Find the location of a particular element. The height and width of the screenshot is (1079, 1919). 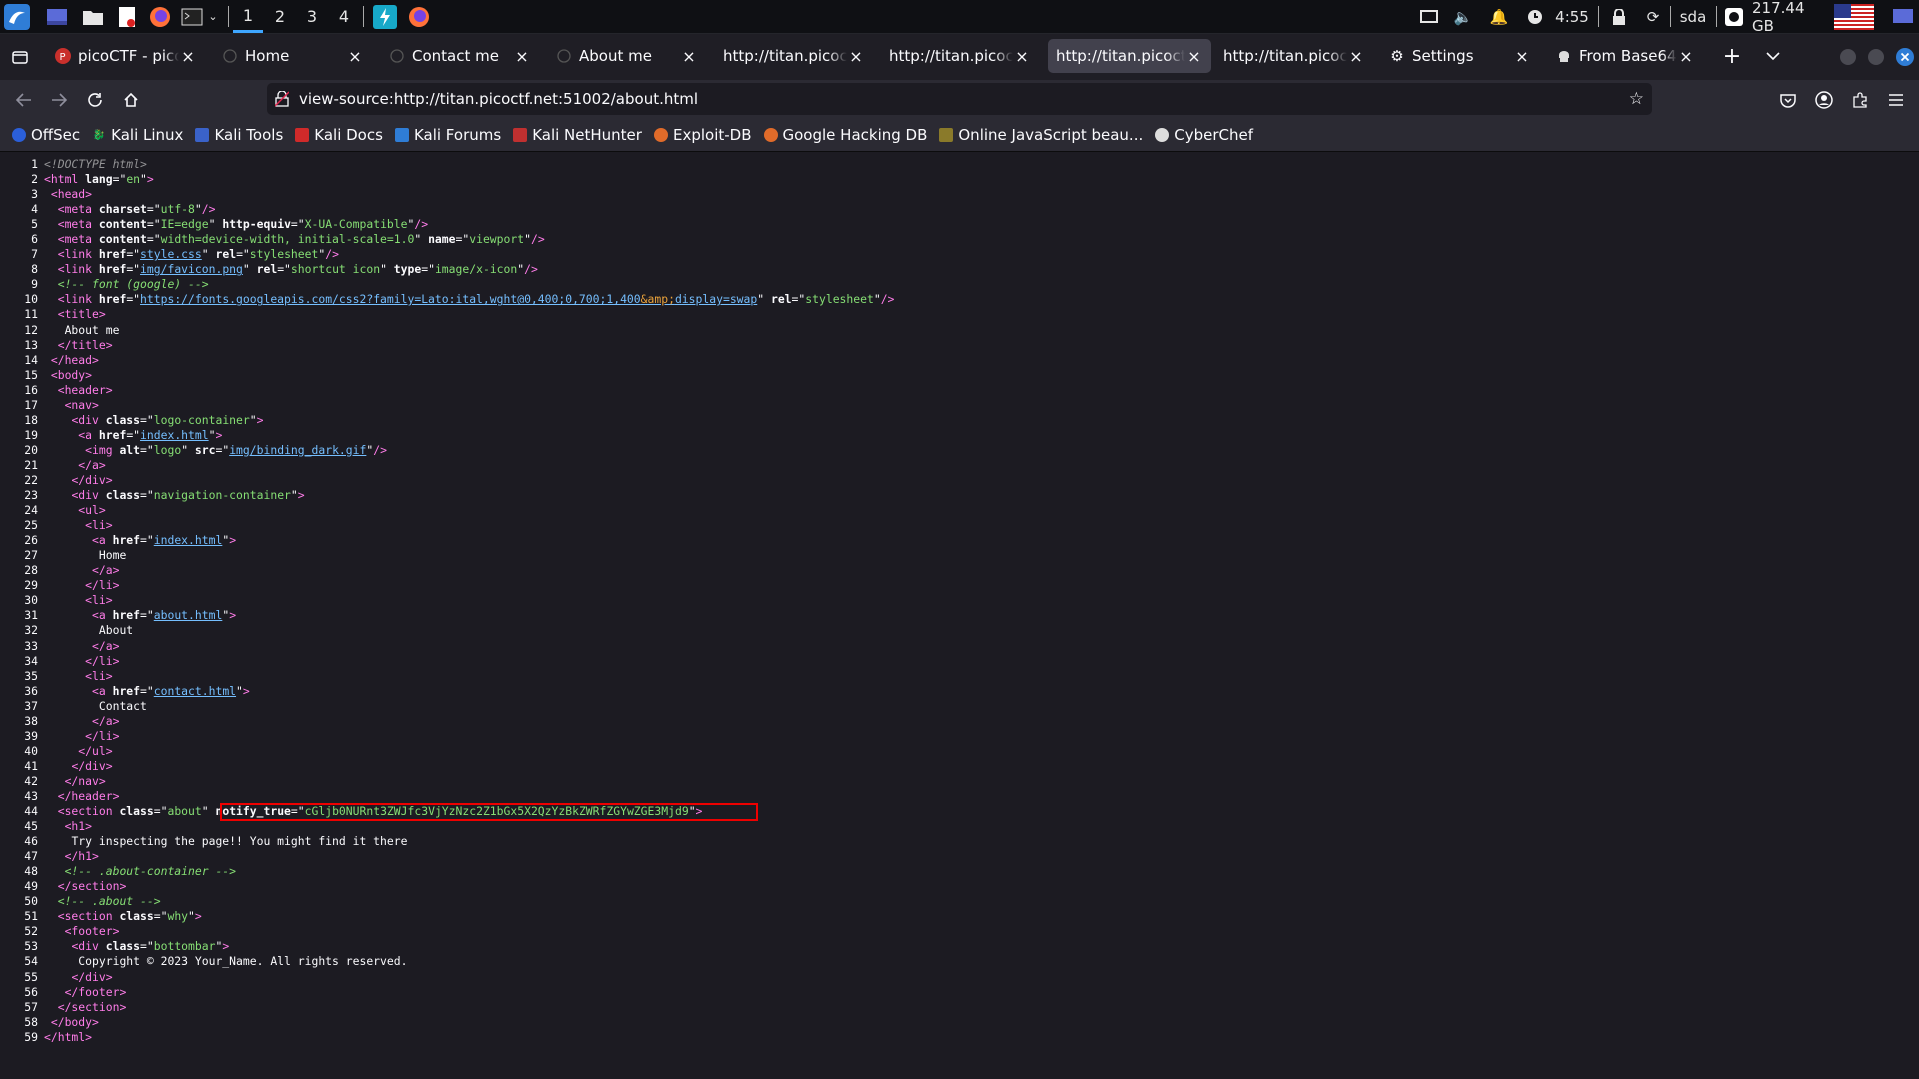

source-line: 2 <html lang="en"> is located at coordinates (92, 179).